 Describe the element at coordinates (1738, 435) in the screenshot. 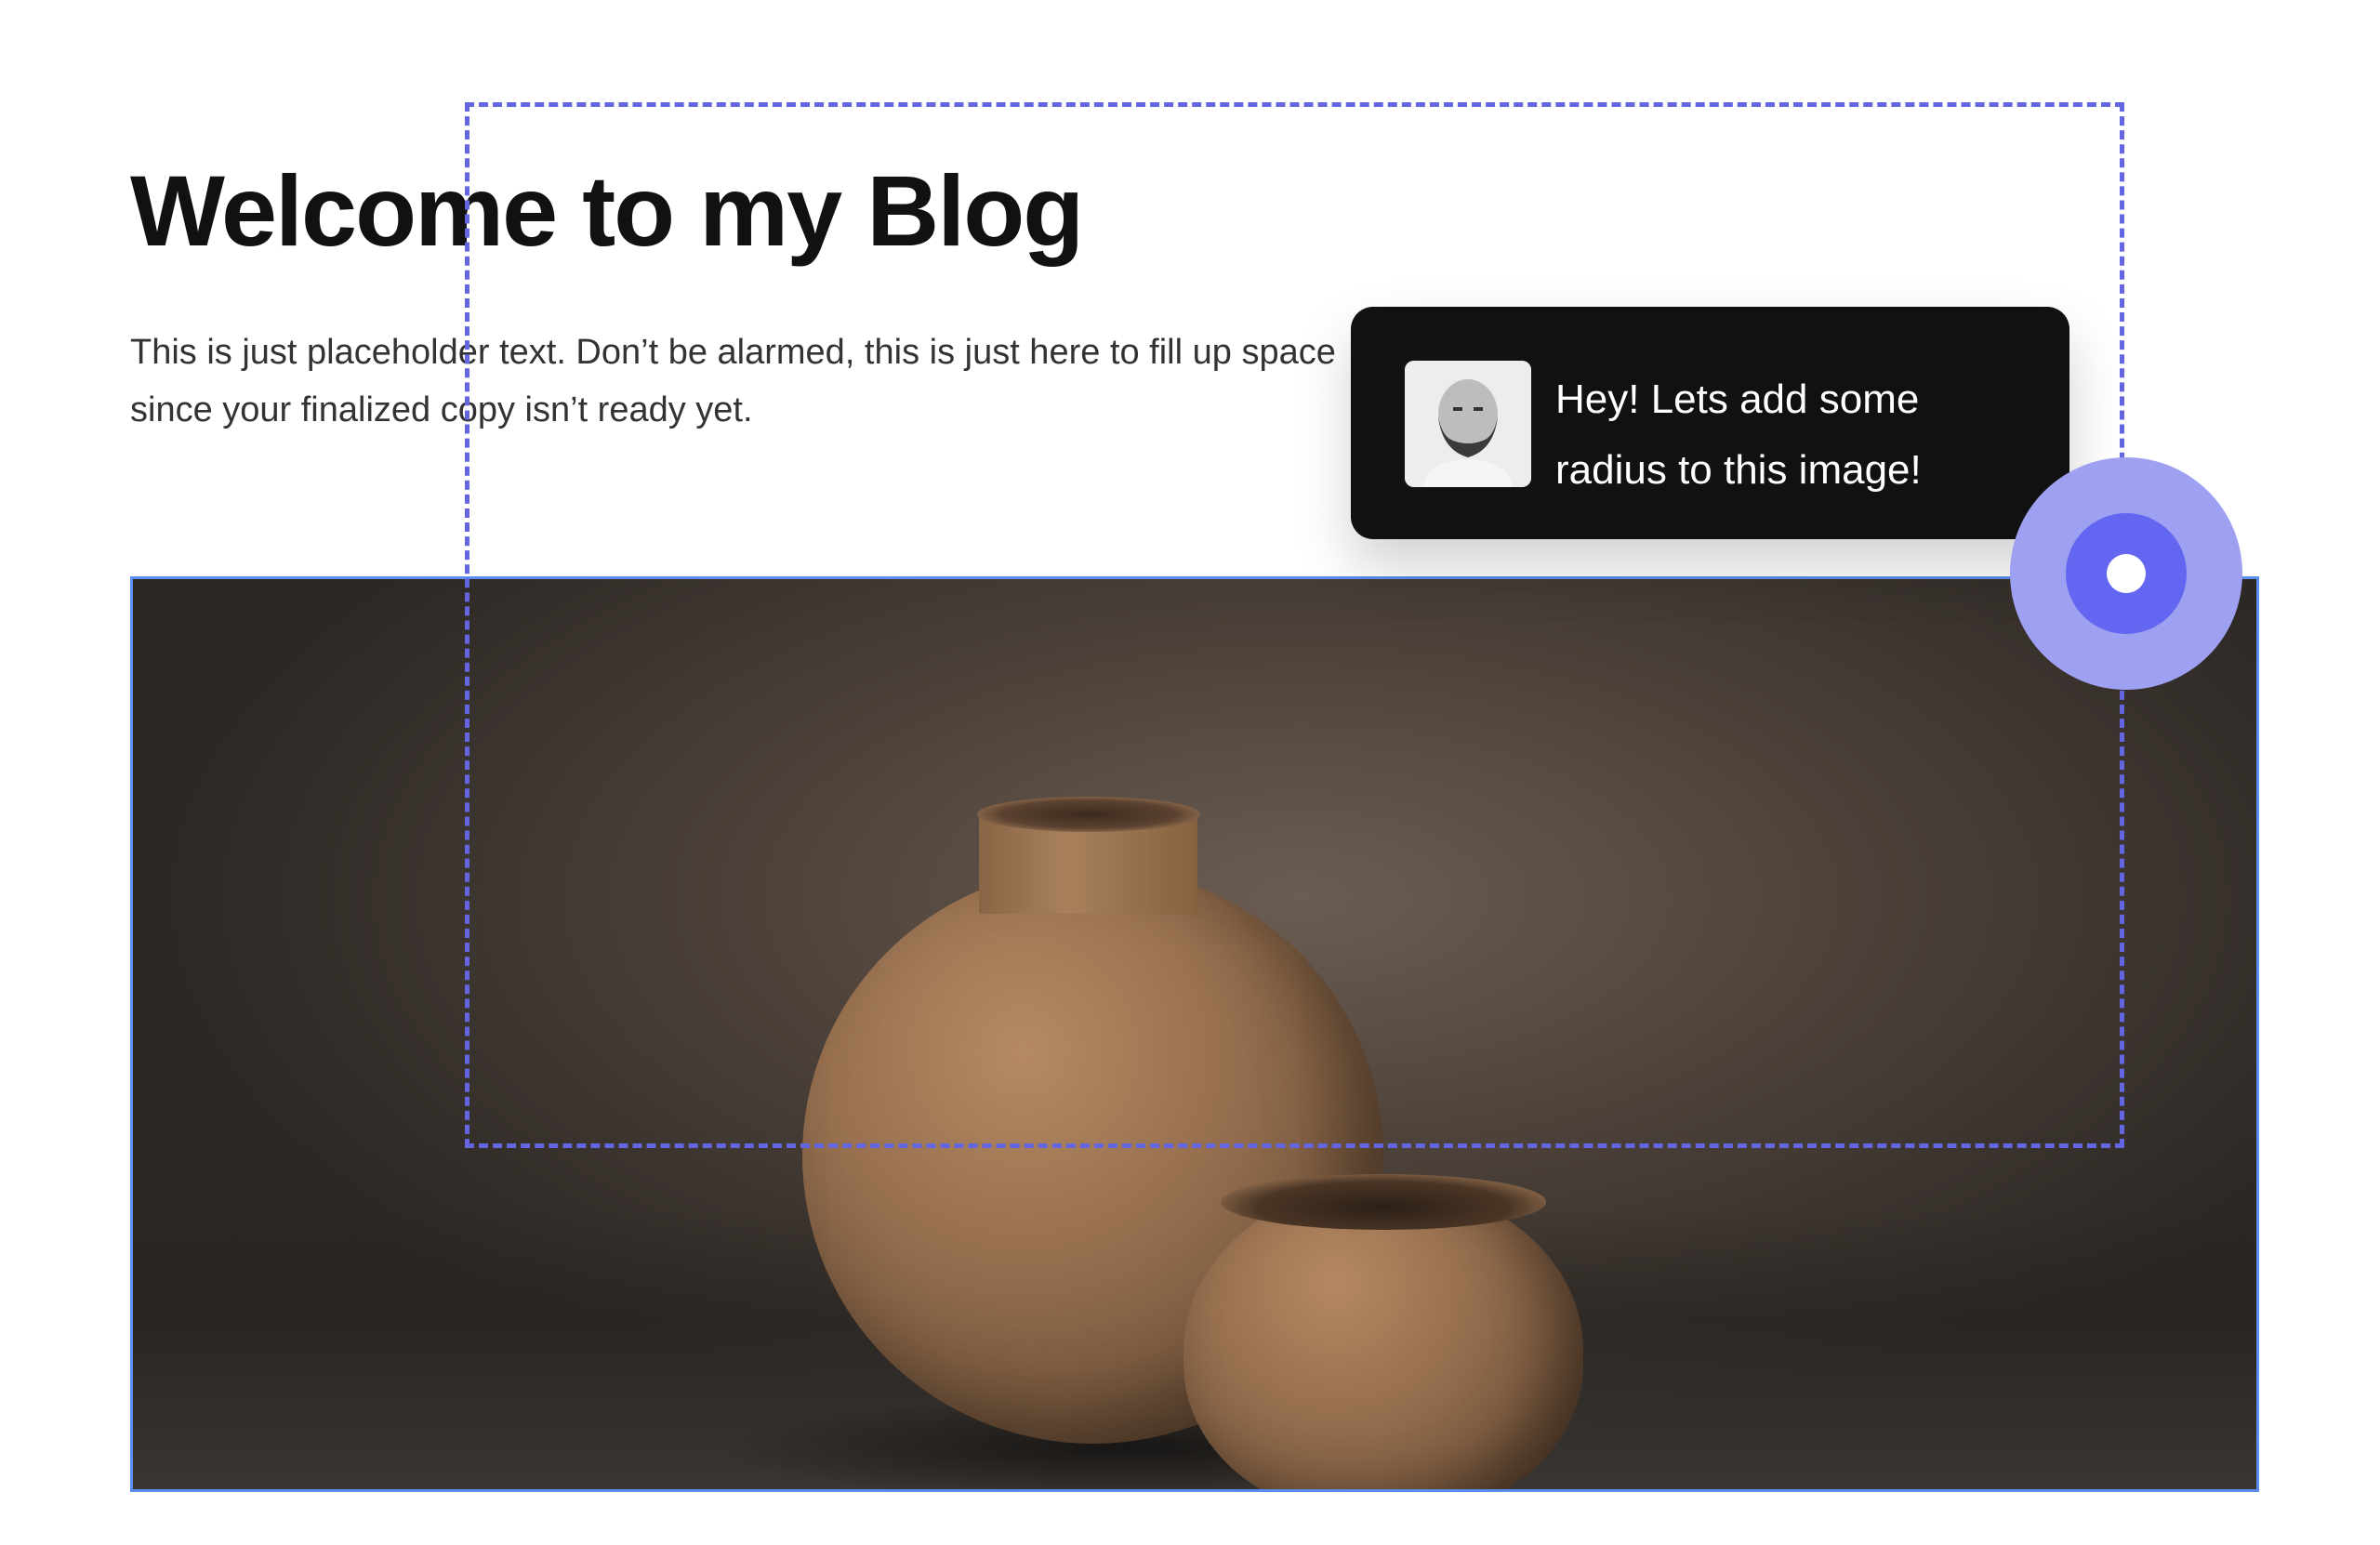

I see `comment-text: Hey! Lets add some radius to this image!` at that location.